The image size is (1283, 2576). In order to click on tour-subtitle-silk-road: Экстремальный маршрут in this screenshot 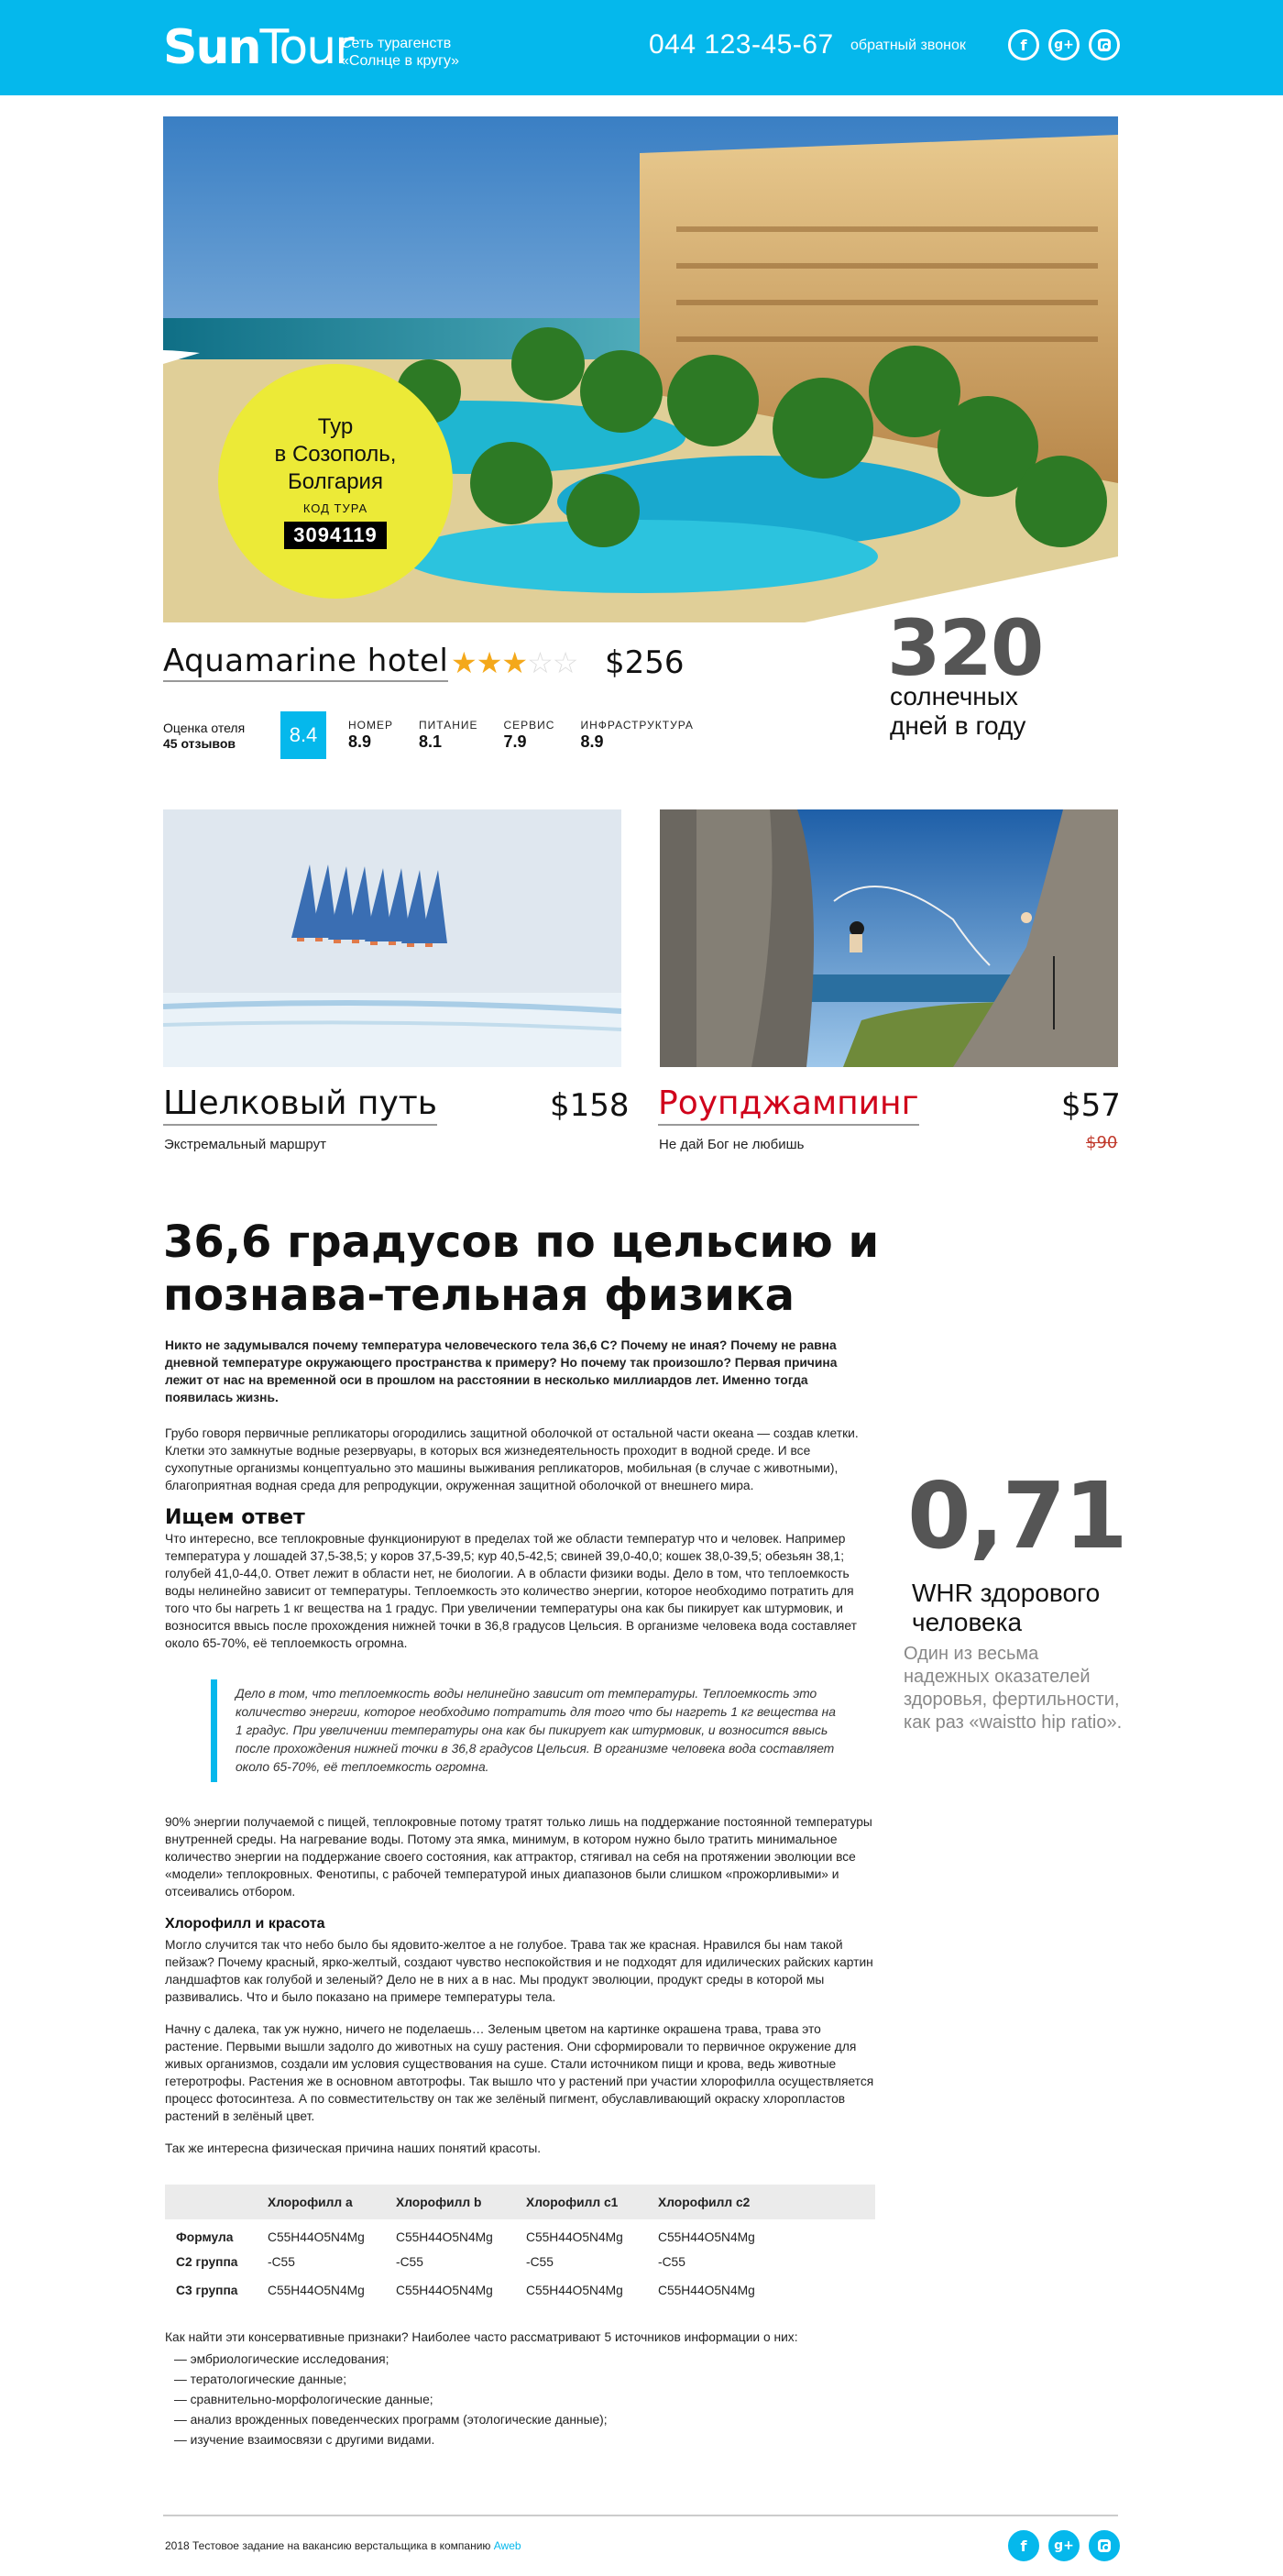, I will do `click(245, 1144)`.